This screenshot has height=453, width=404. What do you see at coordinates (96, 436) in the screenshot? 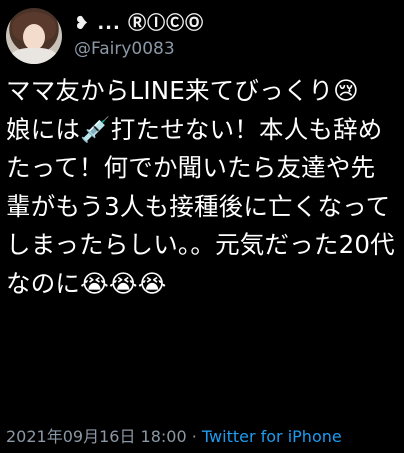
I see `tweet-timestamp: 2021年09月16日 18:00` at bounding box center [96, 436].